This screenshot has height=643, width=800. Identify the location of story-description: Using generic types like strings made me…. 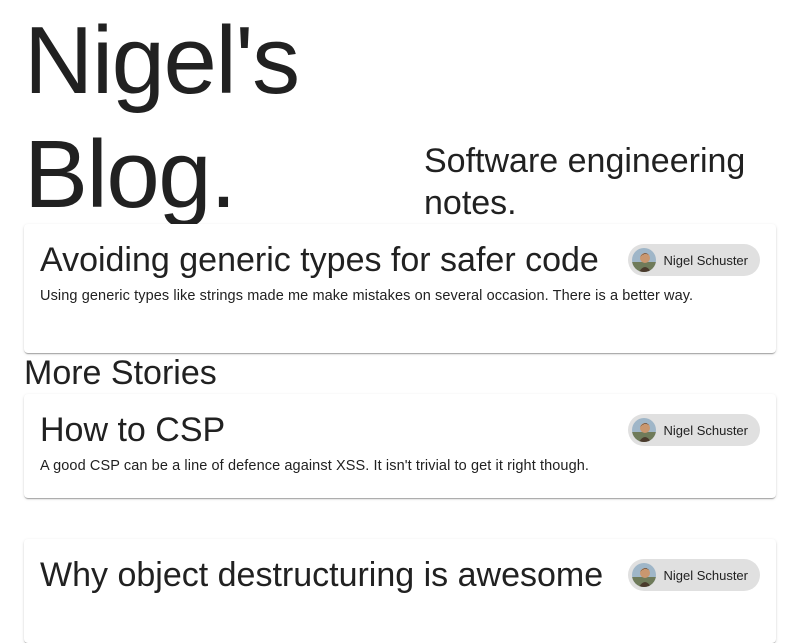
(367, 296).